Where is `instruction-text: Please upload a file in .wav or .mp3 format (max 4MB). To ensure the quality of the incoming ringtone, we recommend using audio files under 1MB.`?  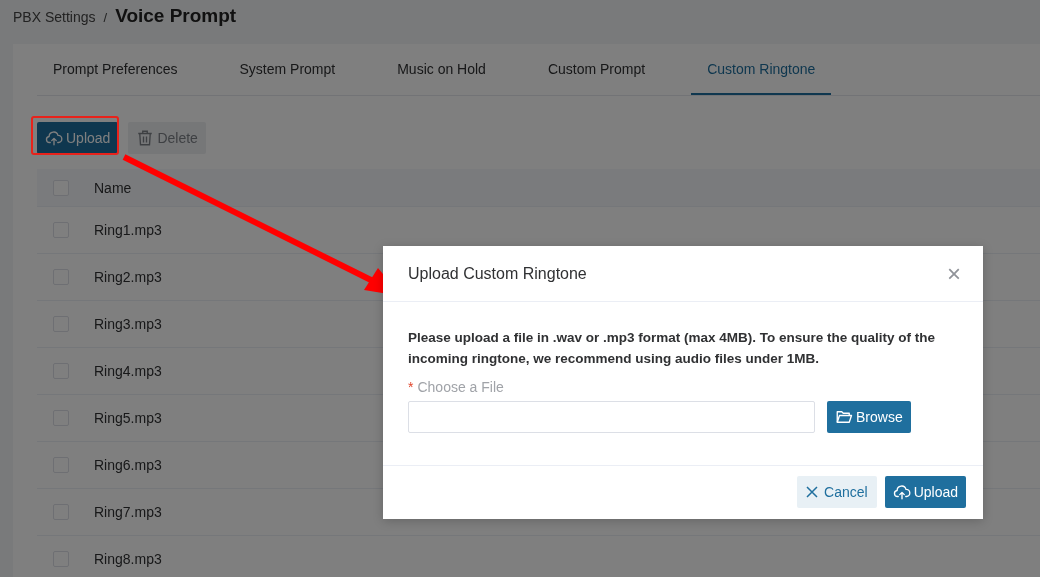 instruction-text: Please upload a file in .wav or .mp3 format (max 4MB). To ensure the quality of the incoming ringtone, we recommend using audio files under 1MB. is located at coordinates (672, 348).